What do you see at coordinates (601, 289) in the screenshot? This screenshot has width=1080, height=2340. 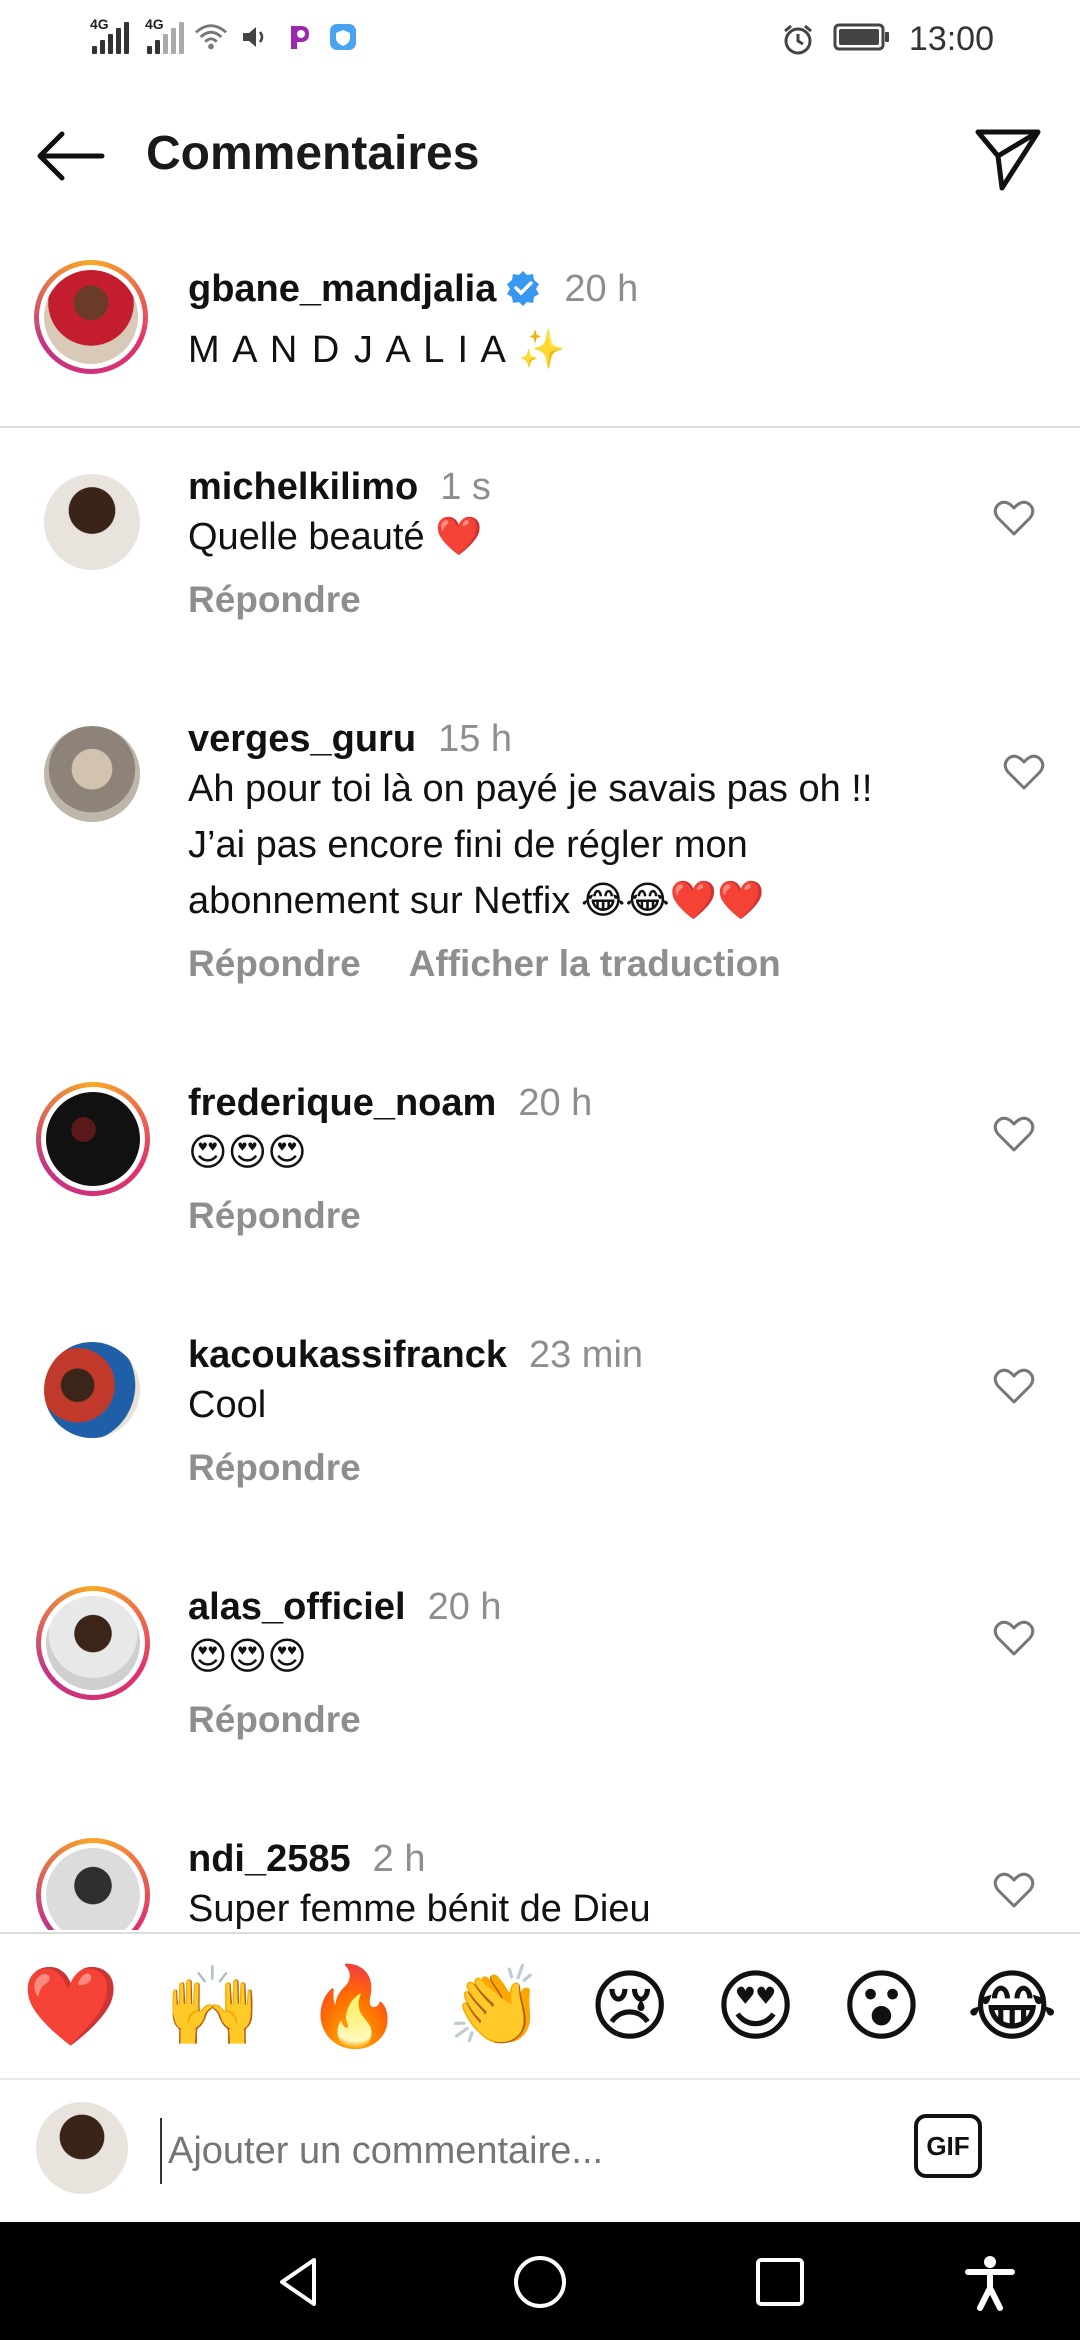 I see `caption-time: 20 h` at bounding box center [601, 289].